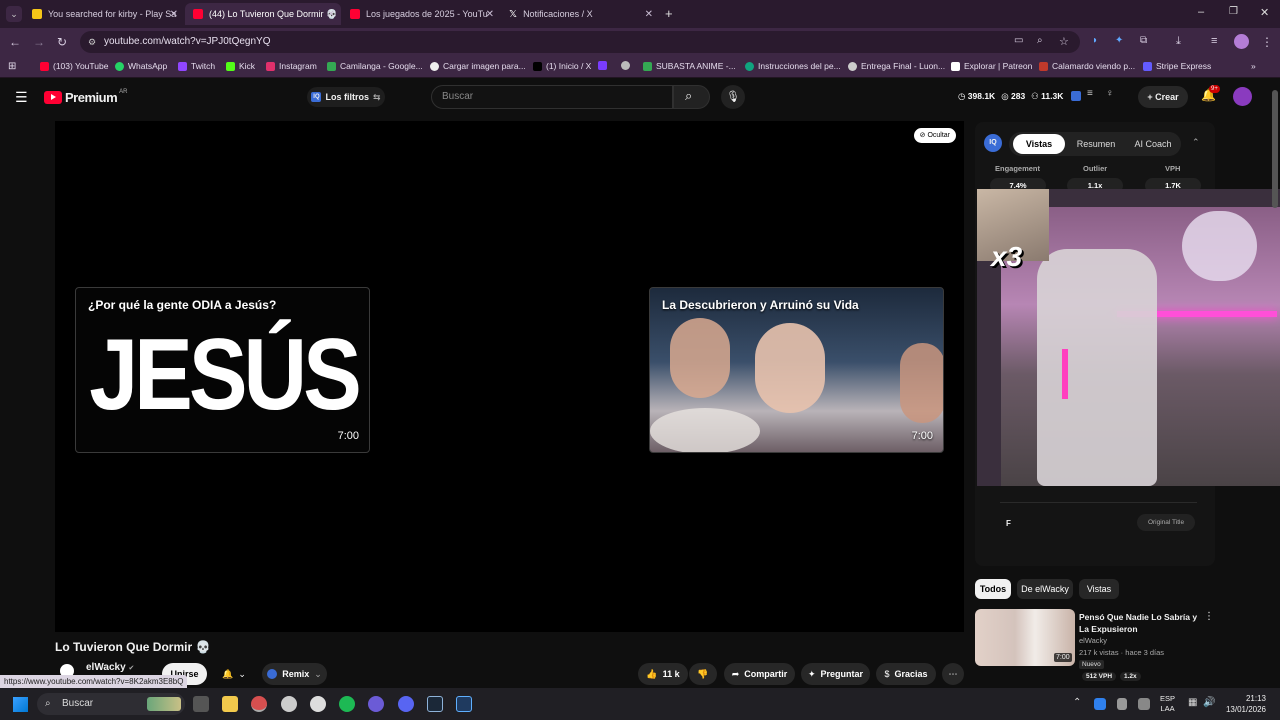  I want to click on settings-icon, so click(289, 704).